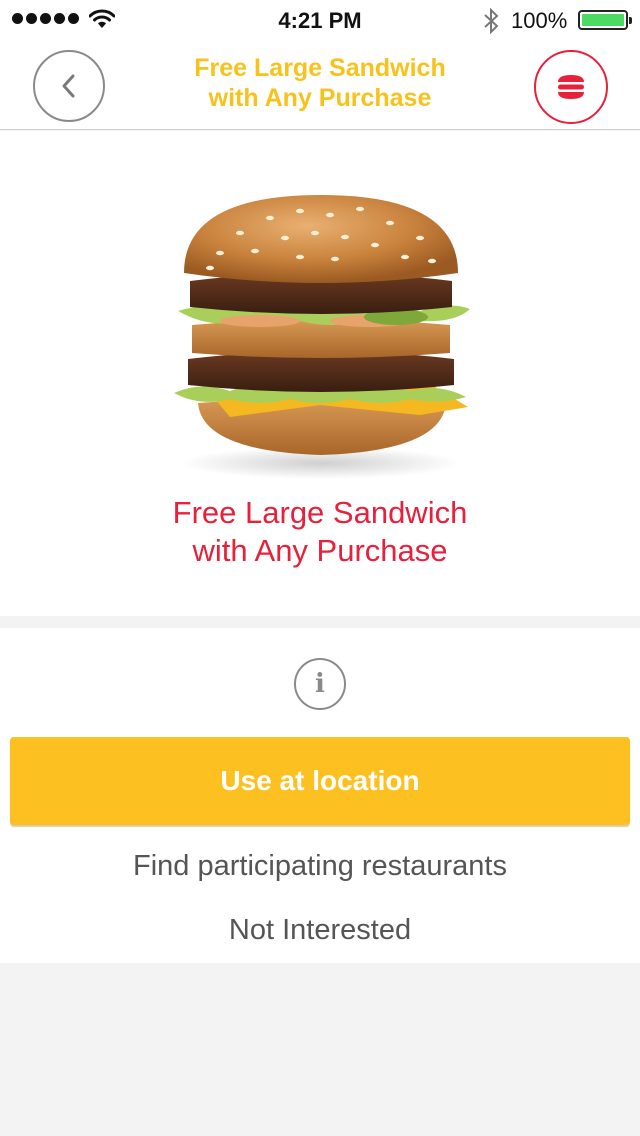 This screenshot has height=1136, width=640. I want to click on page-title: Free Large Sandwich with Any Purchase, so click(320, 83).